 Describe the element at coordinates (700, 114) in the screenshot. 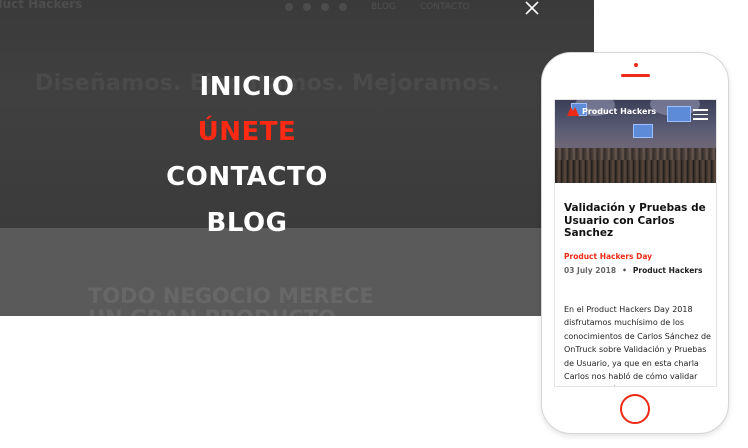

I see `hamburger-menu-icon` at that location.